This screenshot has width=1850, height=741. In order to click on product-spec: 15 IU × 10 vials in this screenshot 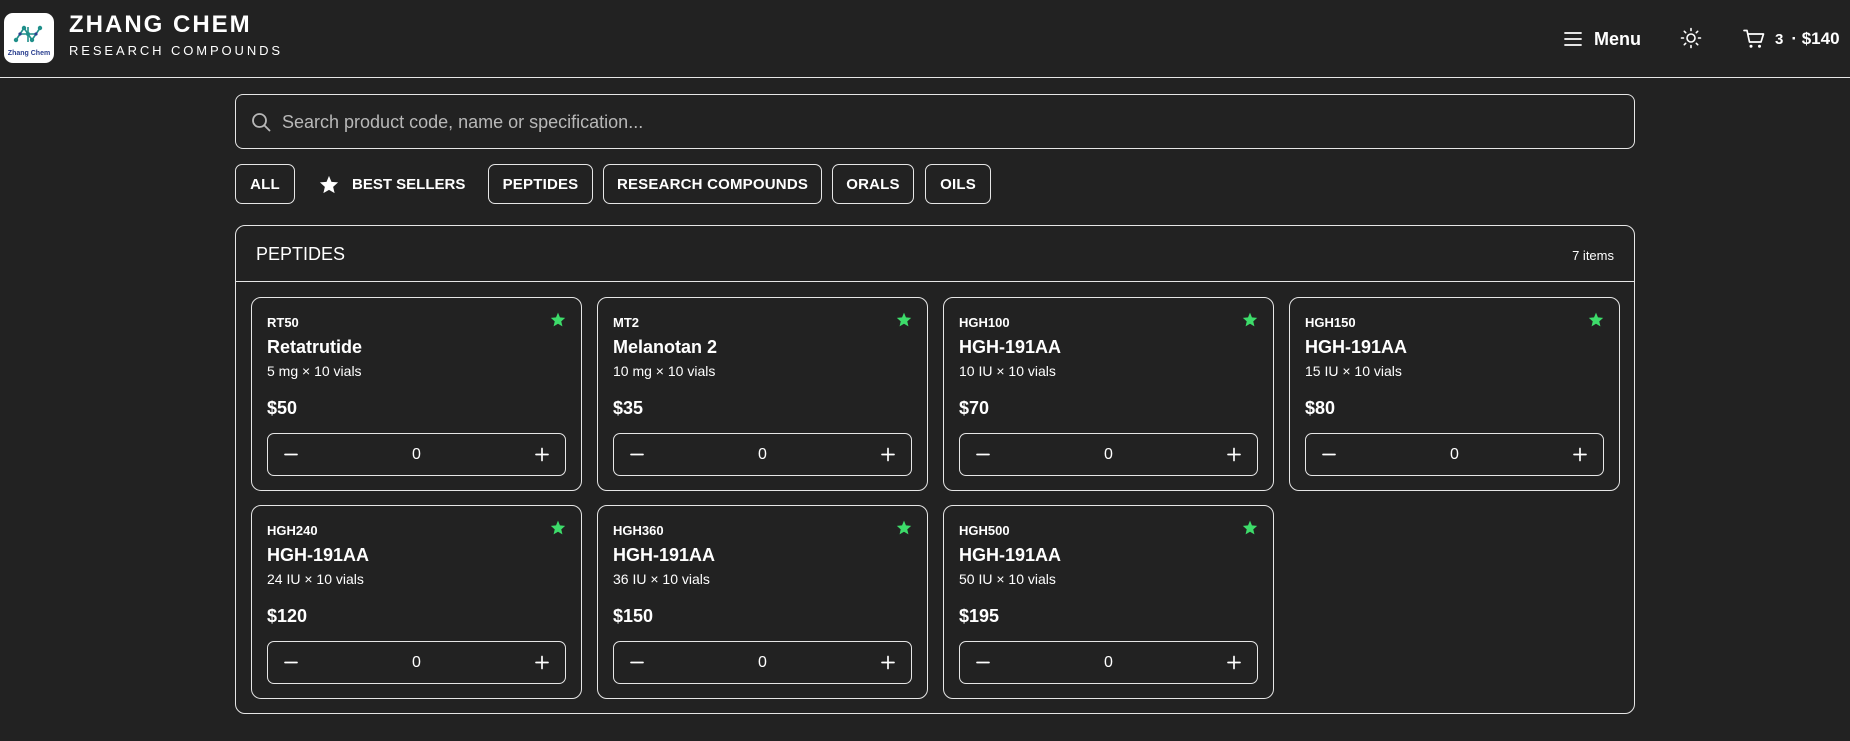, I will do `click(1353, 371)`.